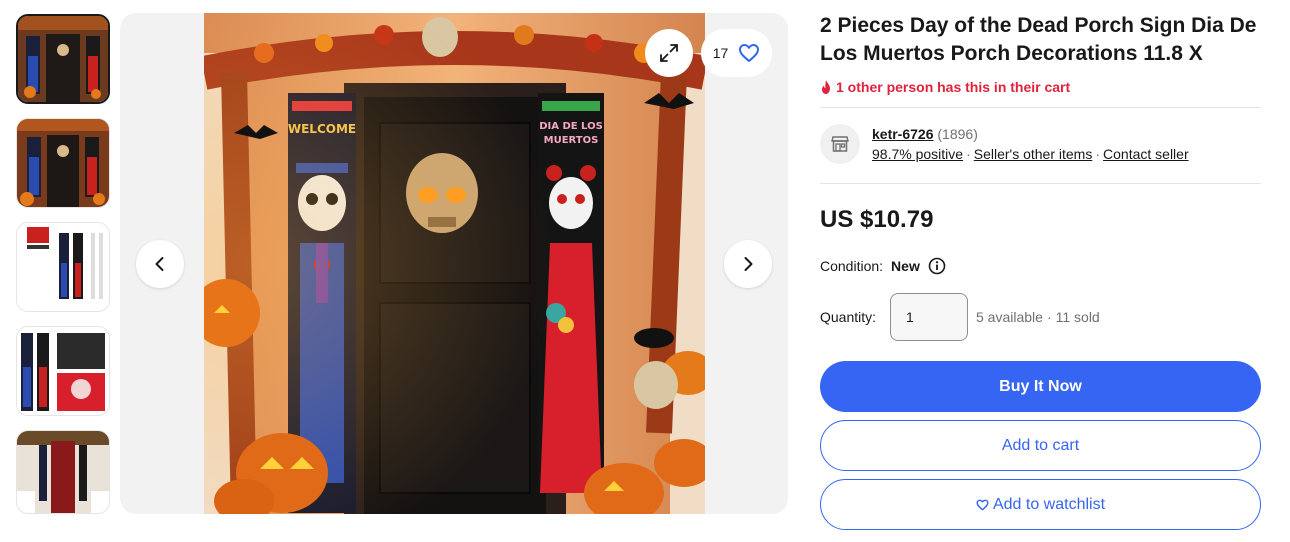 The width and height of the screenshot is (1290, 542). I want to click on cart-alert: 1 other person has this in their cart, so click(1040, 87).